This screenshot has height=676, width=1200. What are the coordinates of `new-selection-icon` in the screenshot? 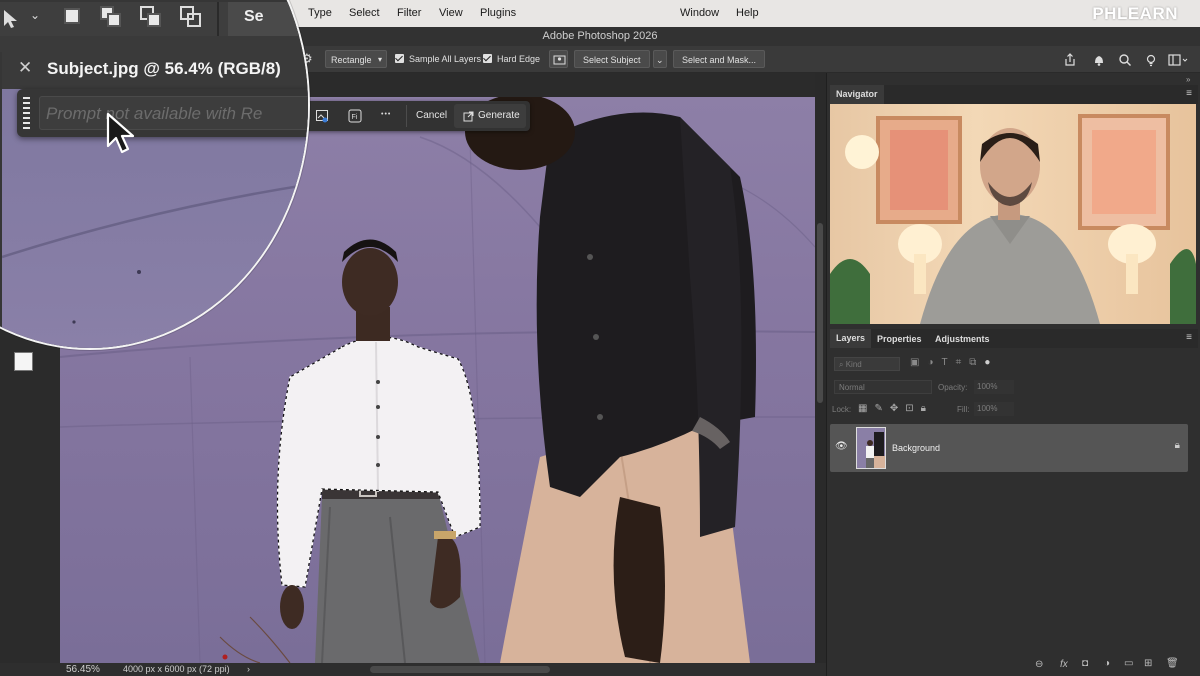 It's located at (72, 16).